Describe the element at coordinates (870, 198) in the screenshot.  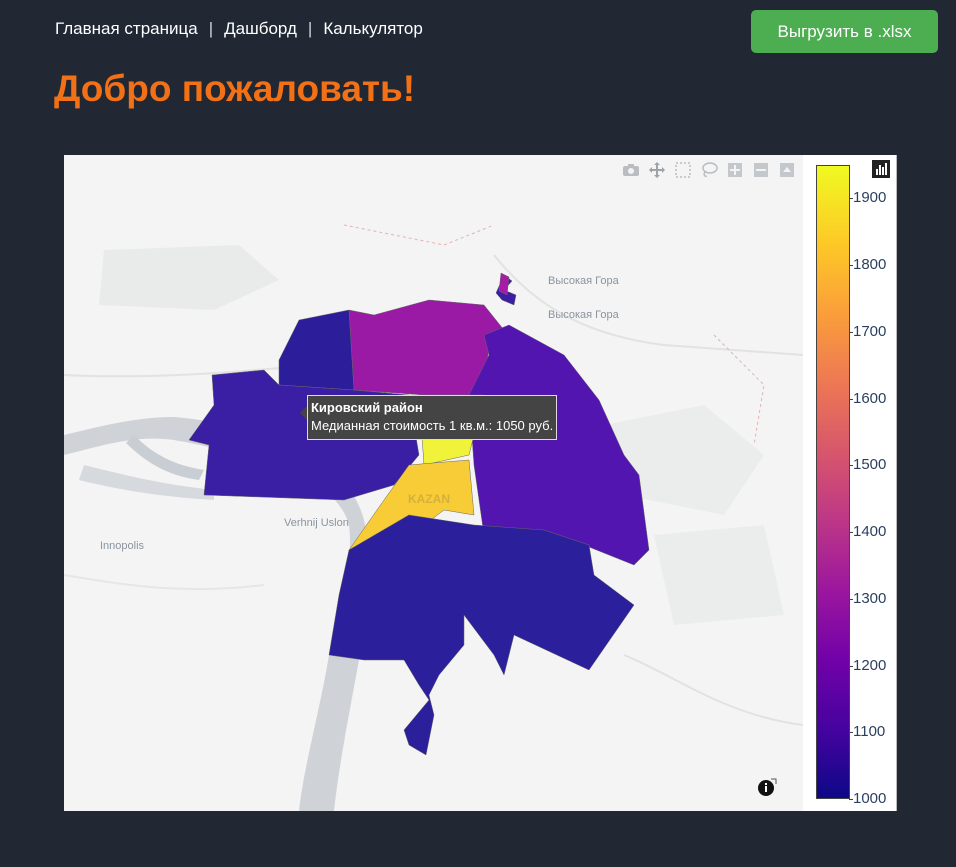
I see `colorbar-tick-label: 1900` at that location.